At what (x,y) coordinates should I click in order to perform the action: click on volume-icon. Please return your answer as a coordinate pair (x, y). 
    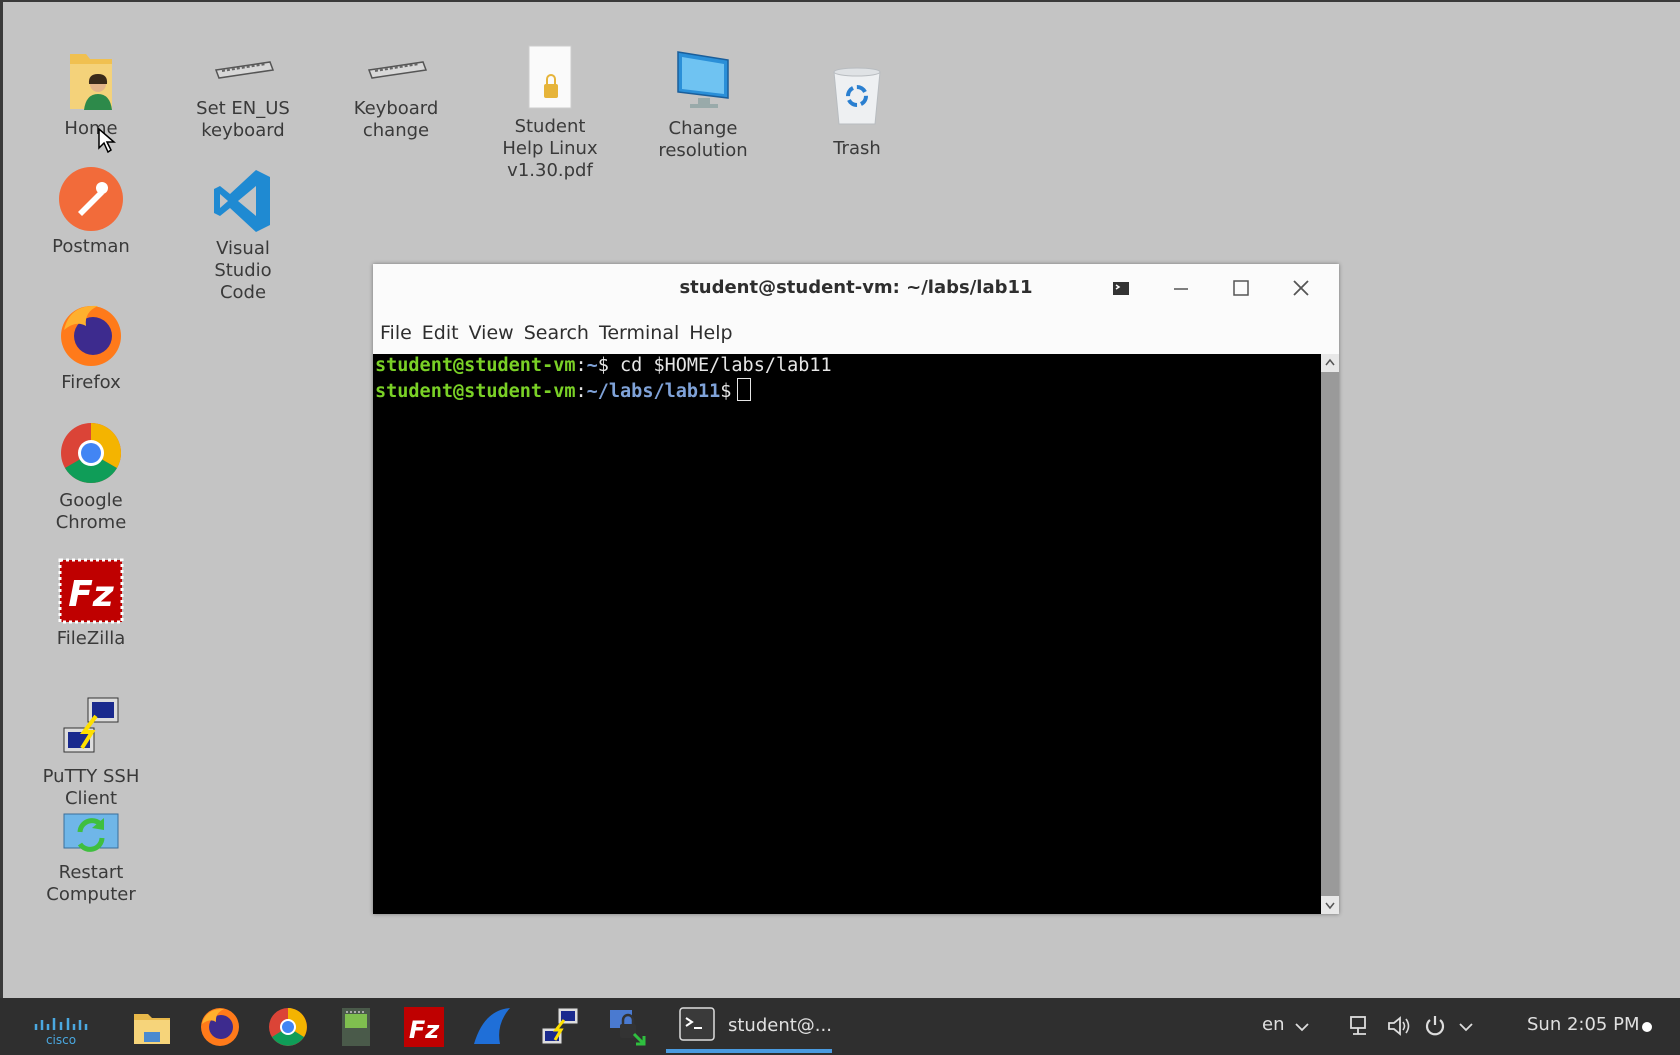
    Looking at the image, I should click on (1399, 1028).